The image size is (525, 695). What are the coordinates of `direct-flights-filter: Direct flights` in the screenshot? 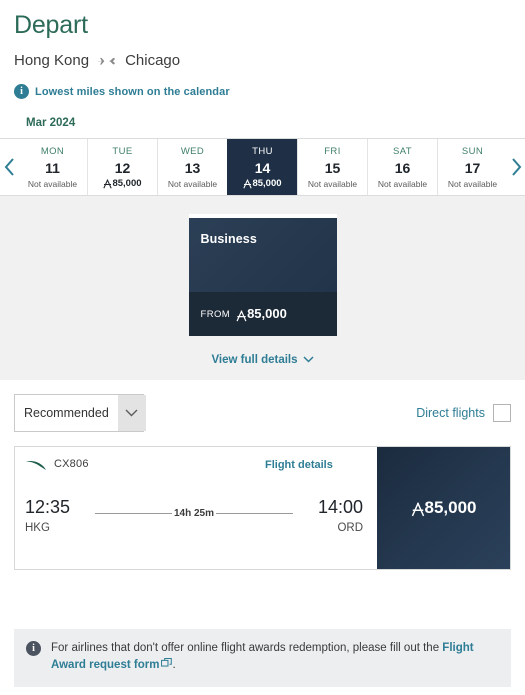 It's located at (463, 413).